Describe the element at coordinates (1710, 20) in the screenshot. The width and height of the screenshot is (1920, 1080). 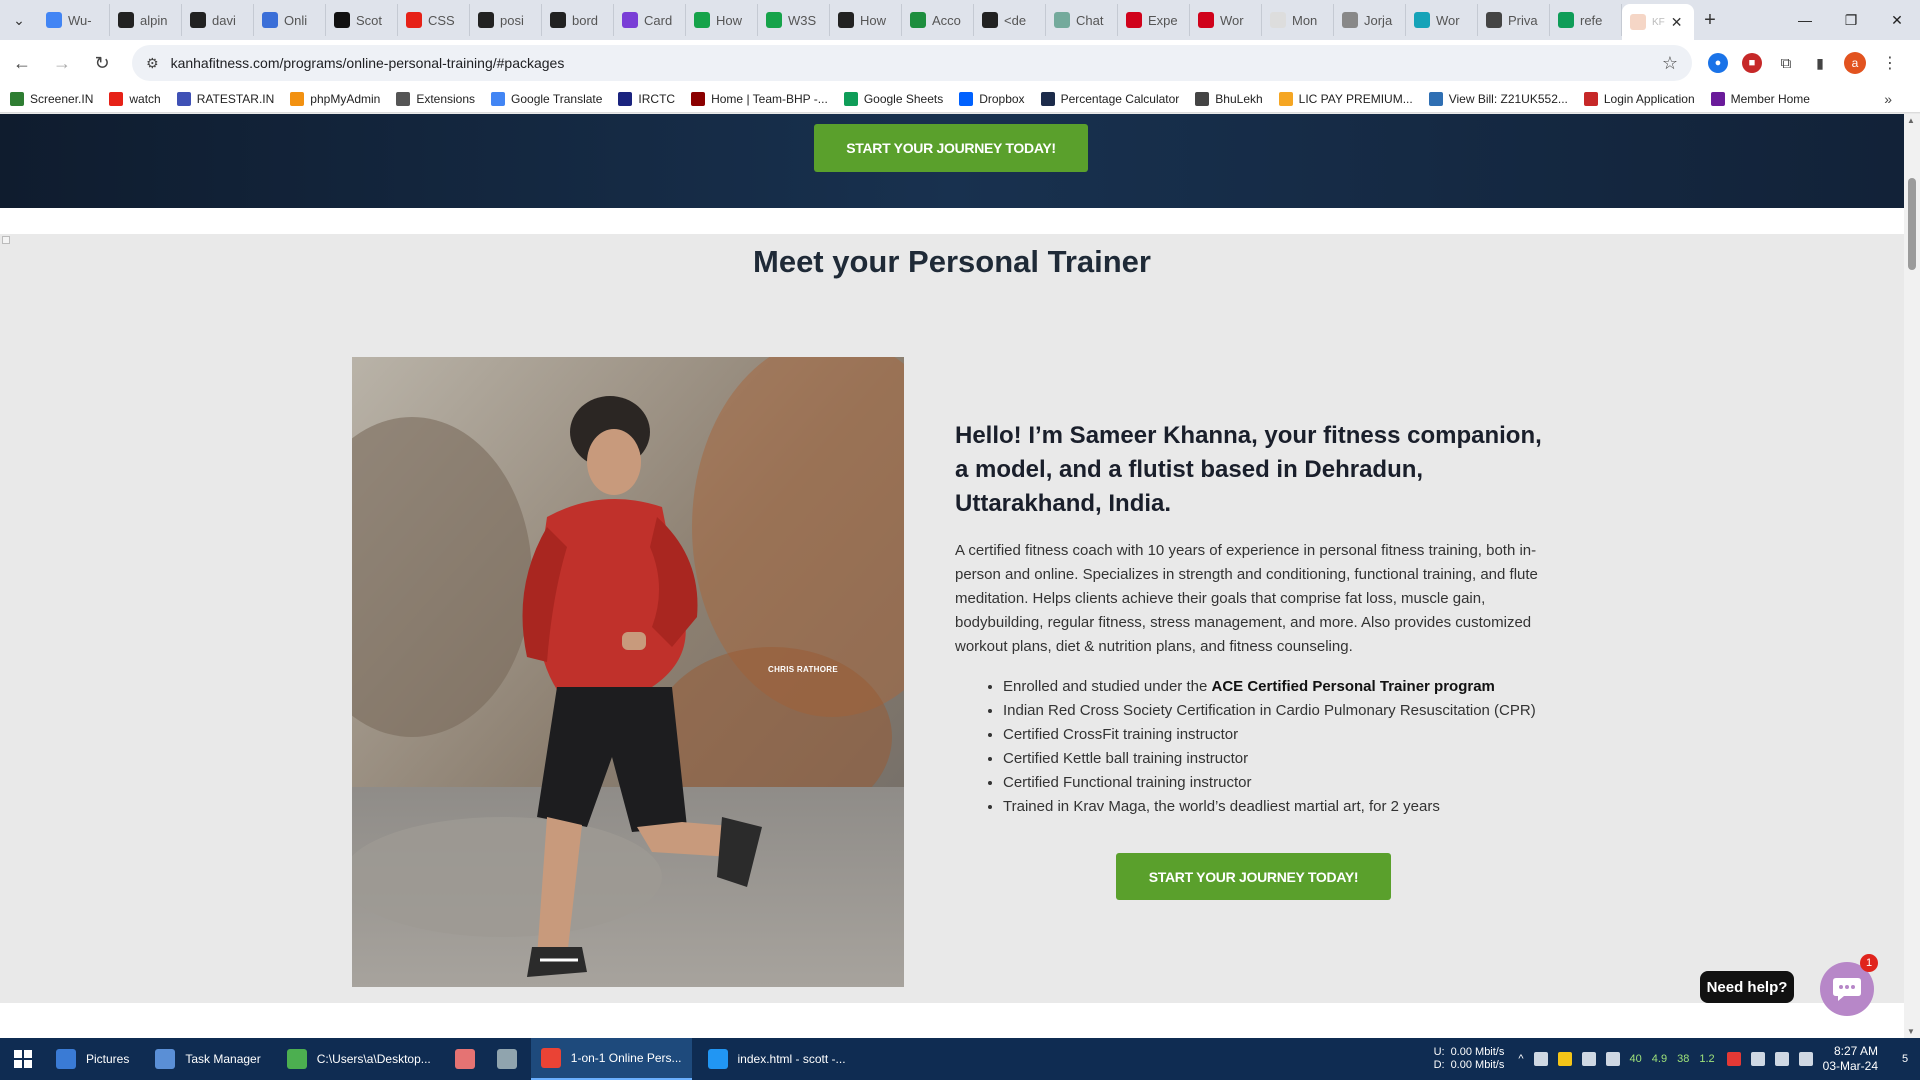
I see `new-tab-button: +` at that location.